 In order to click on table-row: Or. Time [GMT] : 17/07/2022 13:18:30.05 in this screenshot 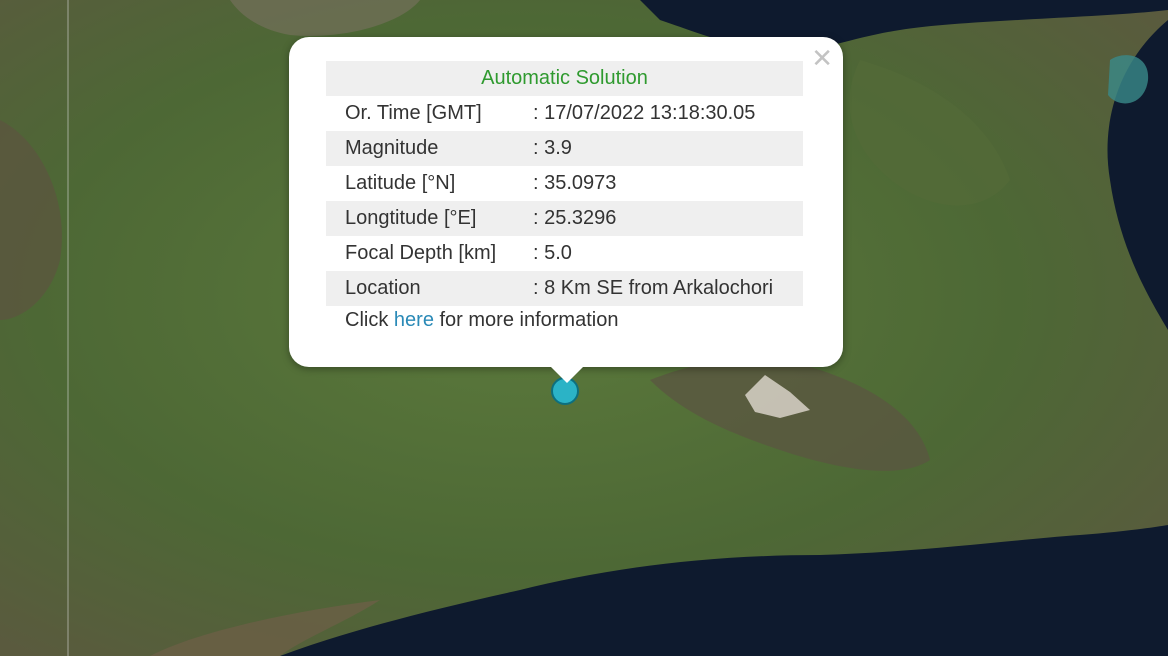, I will do `click(564, 113)`.